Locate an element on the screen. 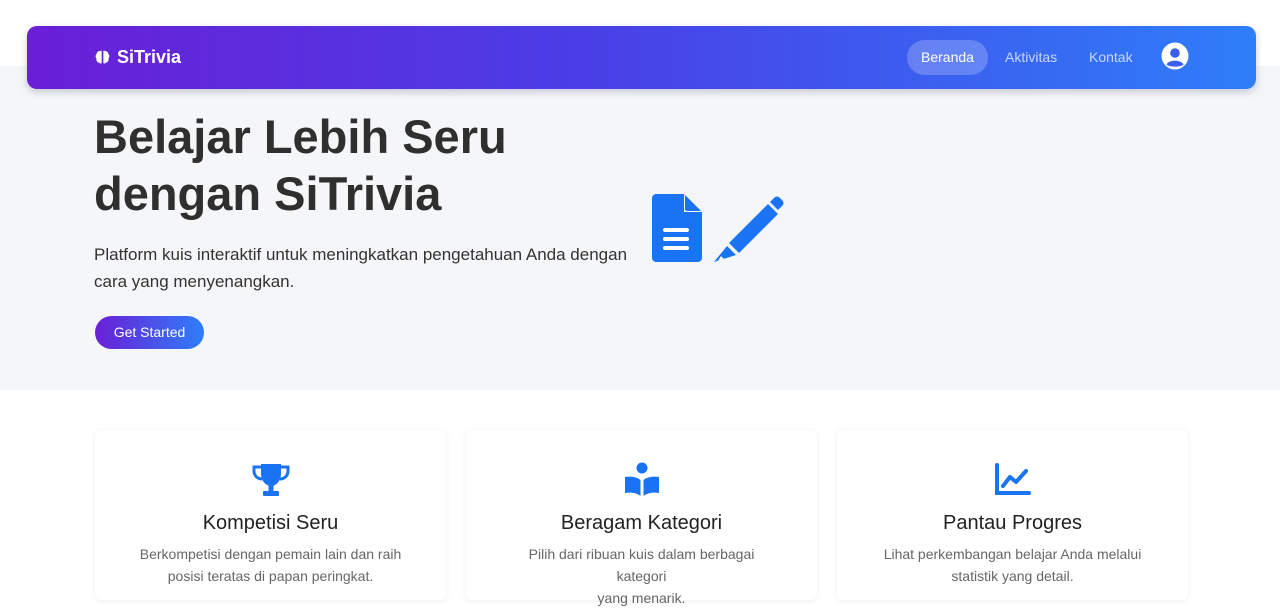 The height and width of the screenshot is (609, 1280). feature-title: Pantau Progres is located at coordinates (1012, 523).